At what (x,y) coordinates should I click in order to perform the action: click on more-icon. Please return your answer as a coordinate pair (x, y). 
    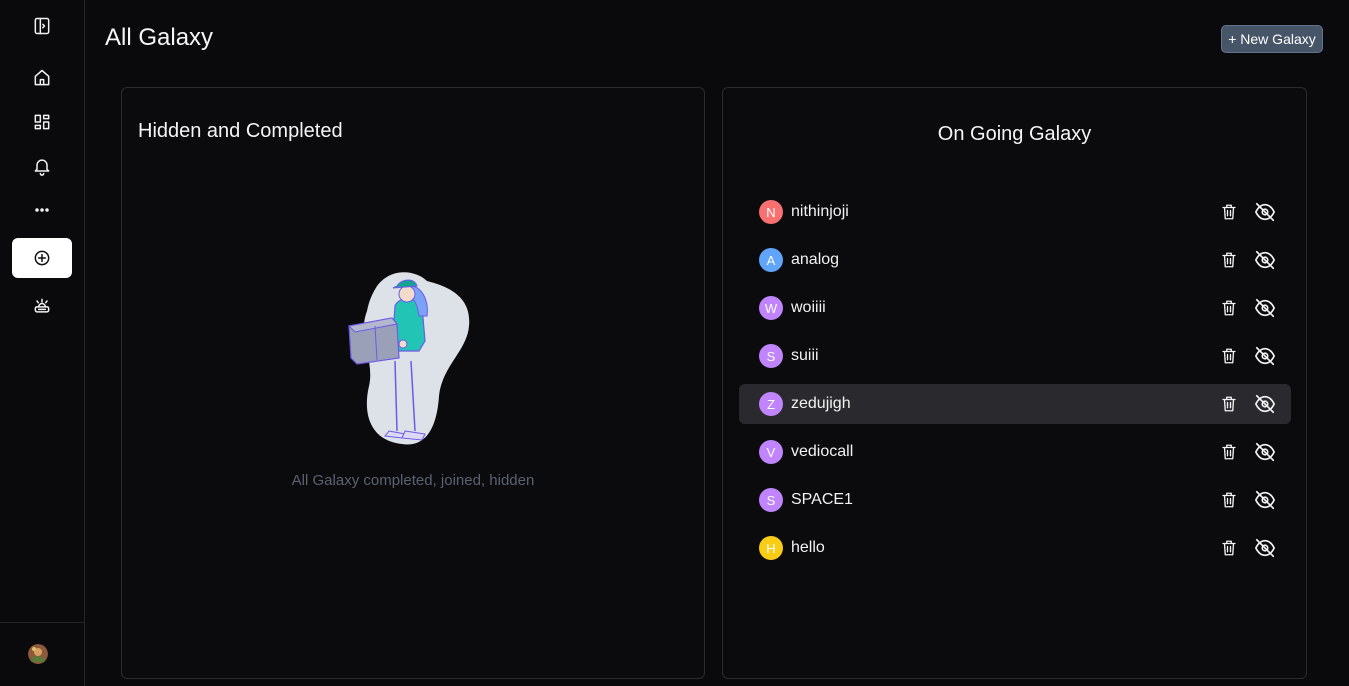
    Looking at the image, I should click on (42, 210).